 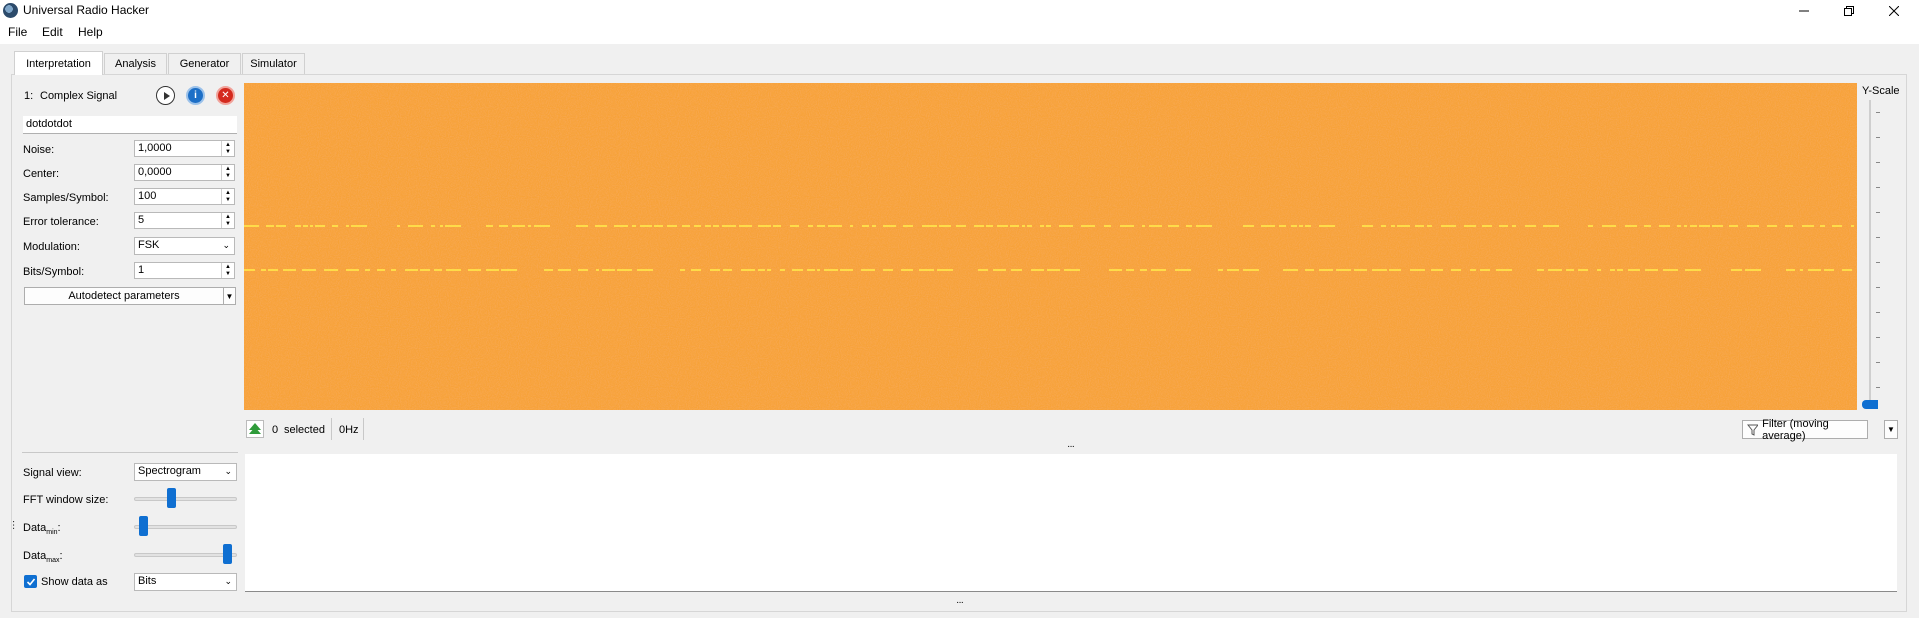 I want to click on filter-menu-button: ▼, so click(x=1891, y=429).